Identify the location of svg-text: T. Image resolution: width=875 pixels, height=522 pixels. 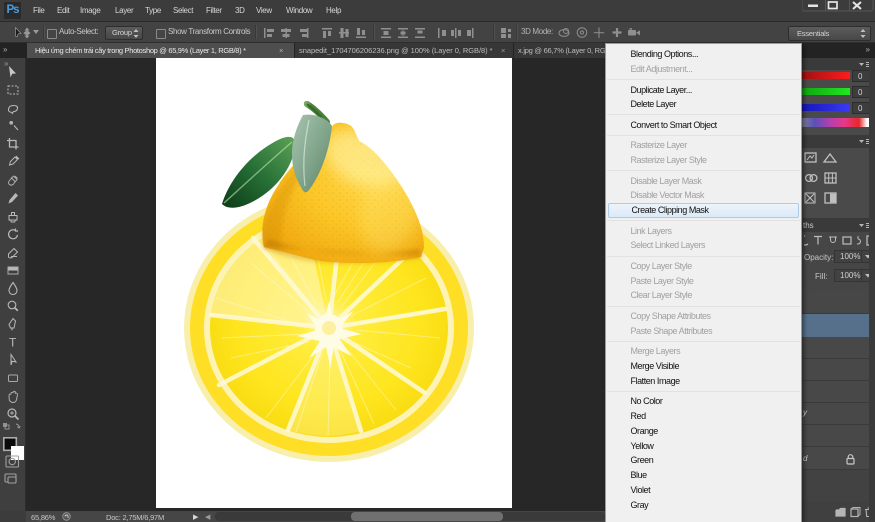
(13, 343).